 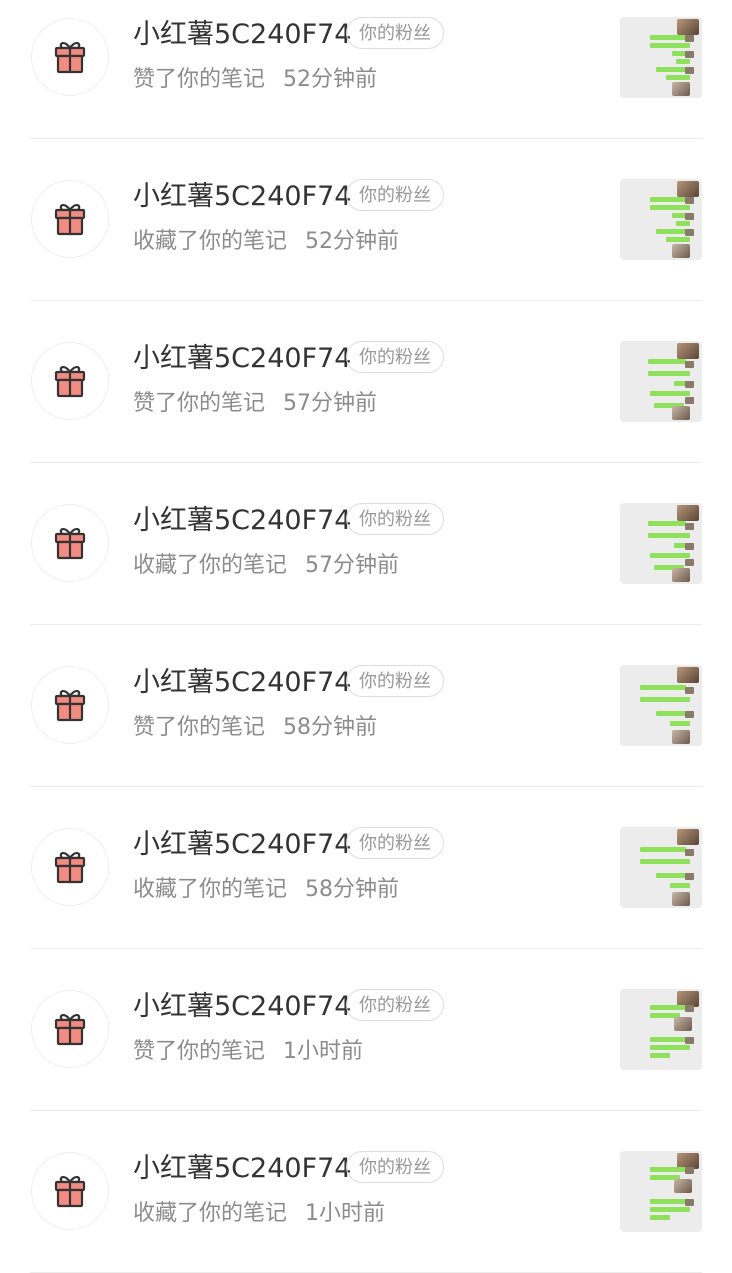 I want to click on notification-meta: 收藏了你的笔记 1小时前, so click(x=259, y=1214).